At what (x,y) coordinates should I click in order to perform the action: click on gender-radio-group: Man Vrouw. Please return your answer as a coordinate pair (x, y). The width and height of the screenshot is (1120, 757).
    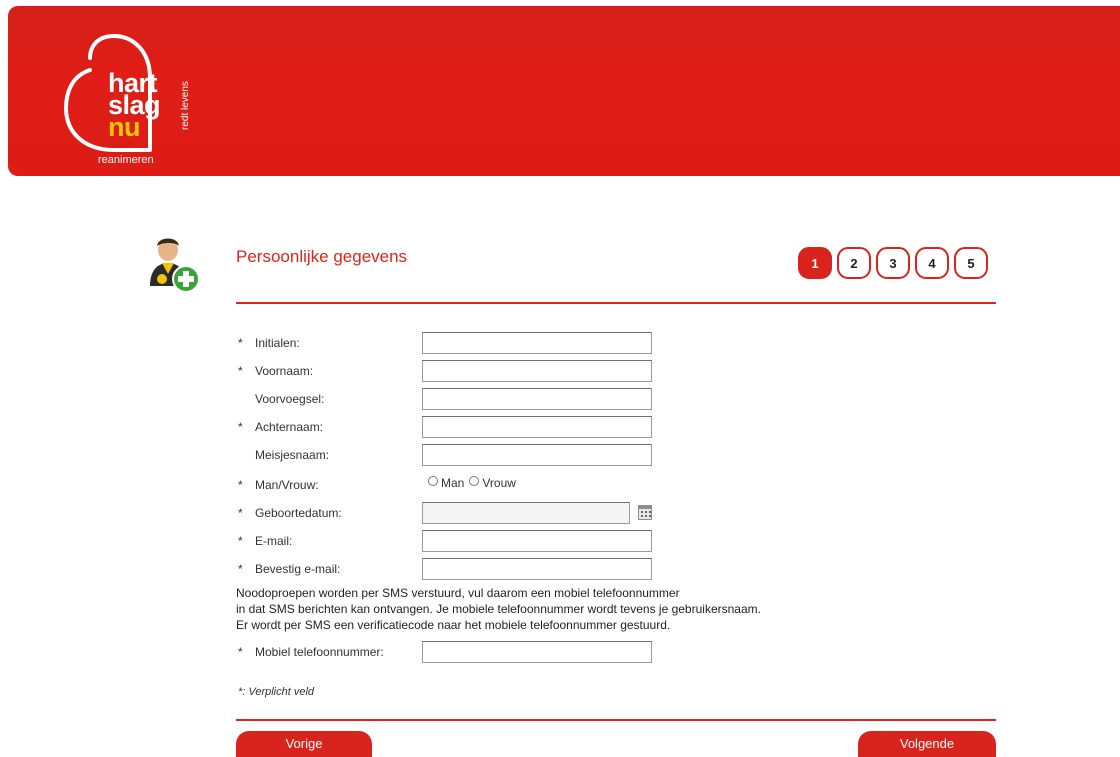
    Looking at the image, I should click on (472, 482).